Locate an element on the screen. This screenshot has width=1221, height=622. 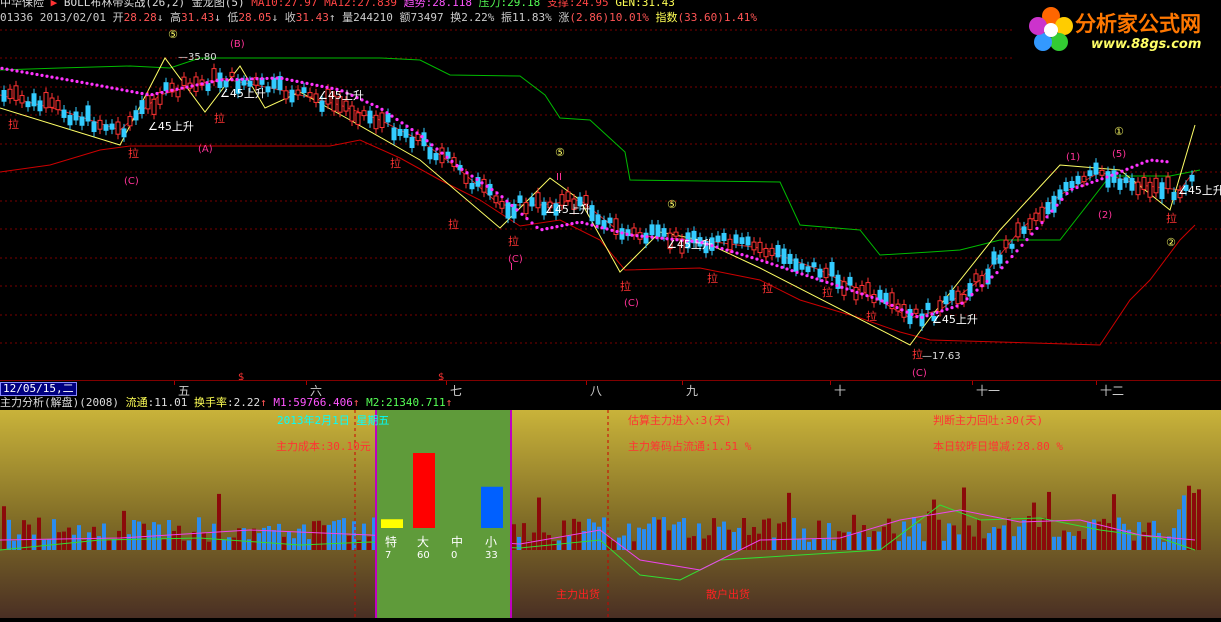
trend-annotation: ∠45上升 is located at coordinates (955, 319).